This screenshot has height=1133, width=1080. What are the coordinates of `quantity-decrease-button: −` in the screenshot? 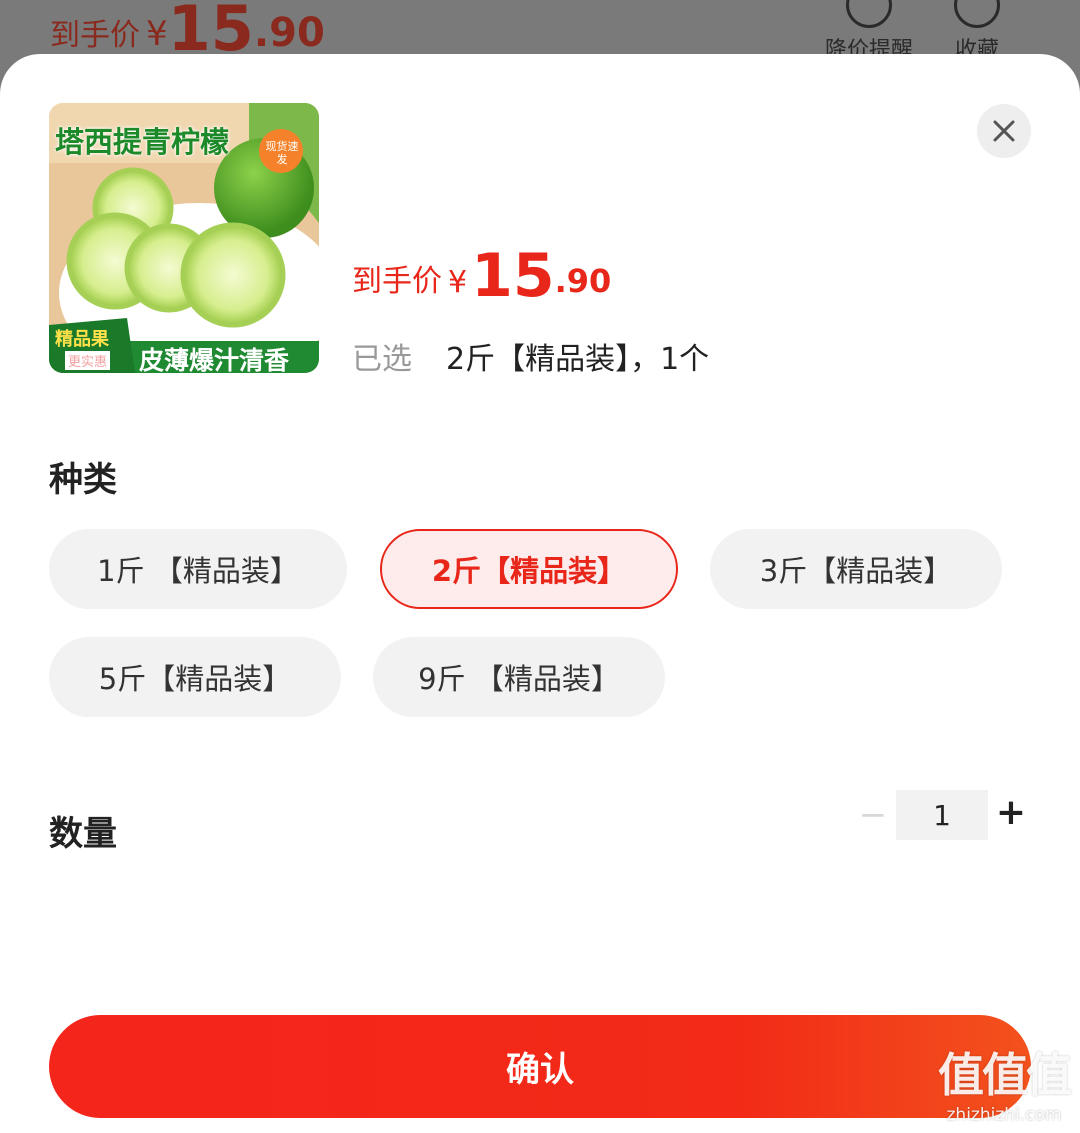 It's located at (873, 815).